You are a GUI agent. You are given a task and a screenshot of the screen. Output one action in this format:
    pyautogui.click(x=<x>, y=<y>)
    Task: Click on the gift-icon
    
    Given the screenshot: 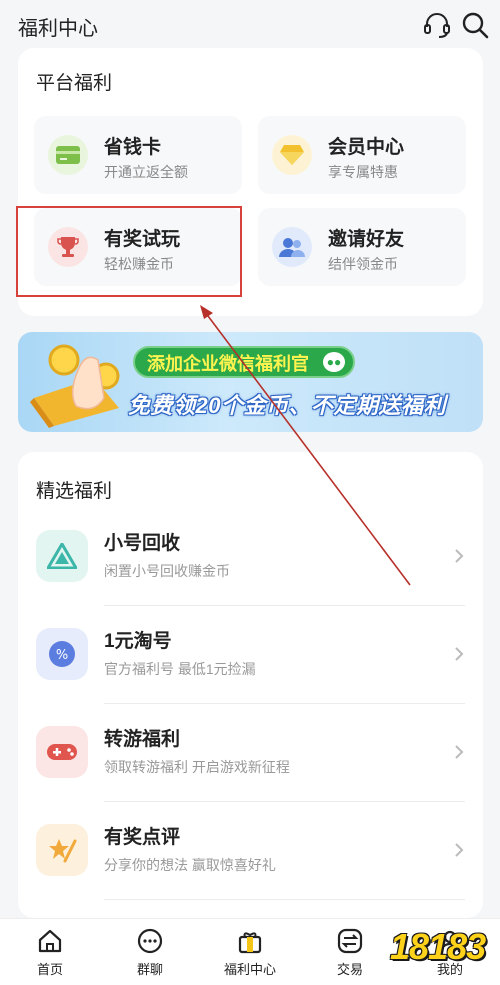 What is the action you would take?
    pyautogui.click(x=250, y=943)
    